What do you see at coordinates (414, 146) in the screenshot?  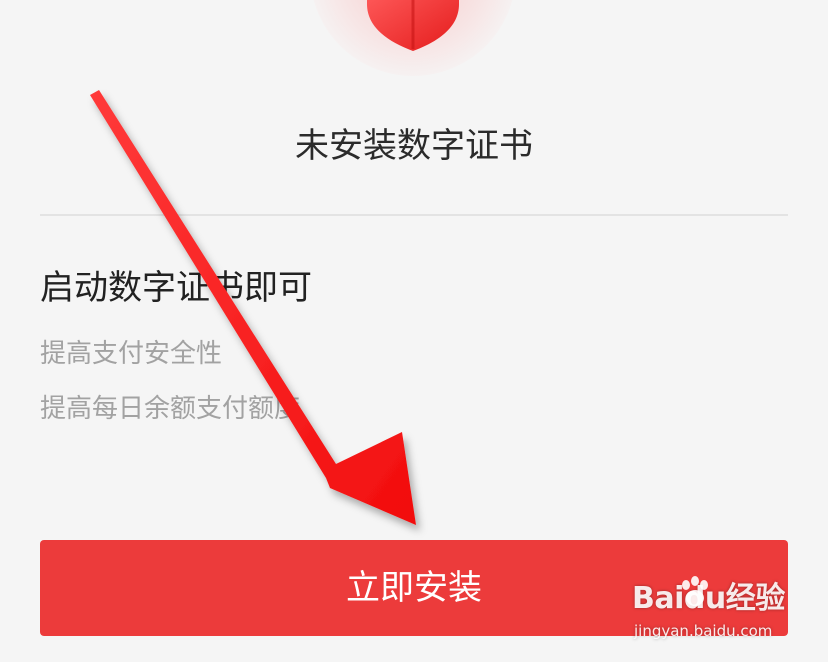 I see `certificate-status-title: 未安装数字证书` at bounding box center [414, 146].